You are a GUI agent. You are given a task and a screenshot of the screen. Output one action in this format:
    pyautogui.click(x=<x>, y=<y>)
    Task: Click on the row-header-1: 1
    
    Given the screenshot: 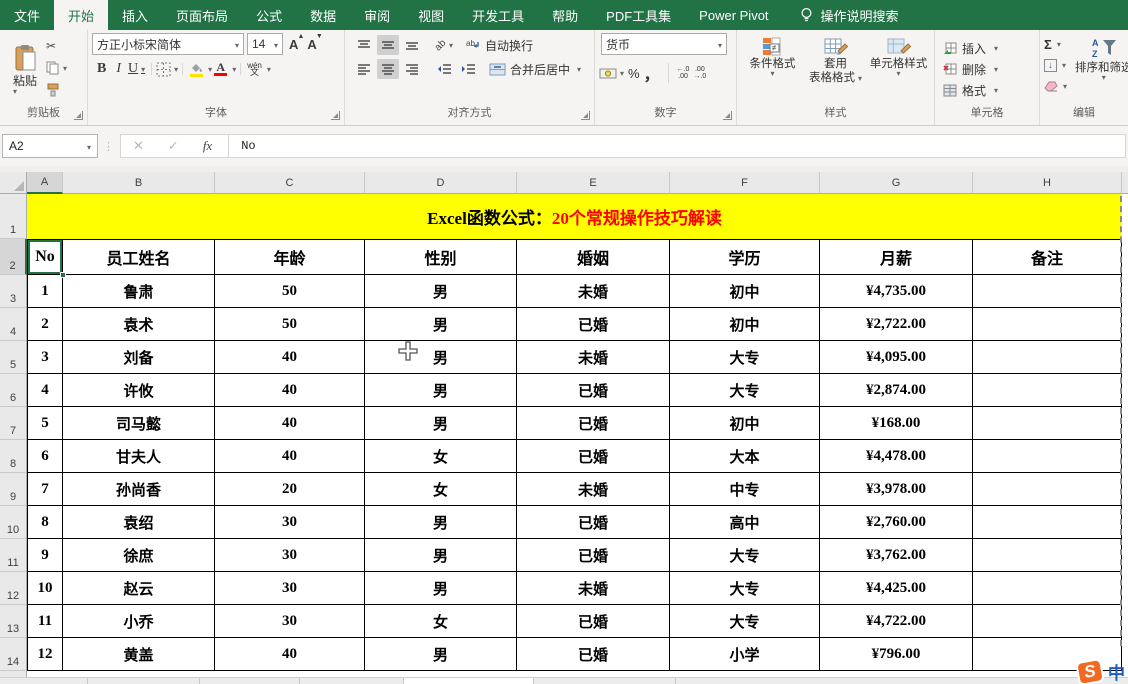 What is the action you would take?
    pyautogui.click(x=13, y=216)
    